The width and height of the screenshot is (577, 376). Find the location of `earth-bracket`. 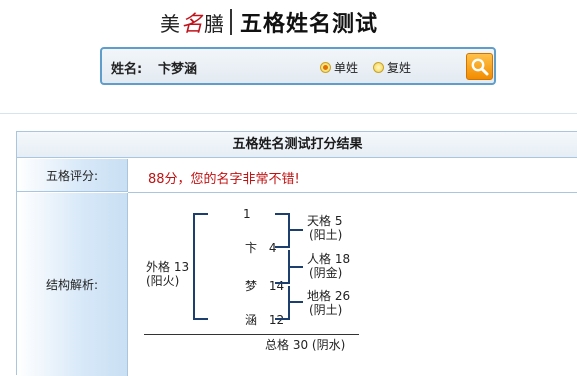

earth-bracket is located at coordinates (289, 303).